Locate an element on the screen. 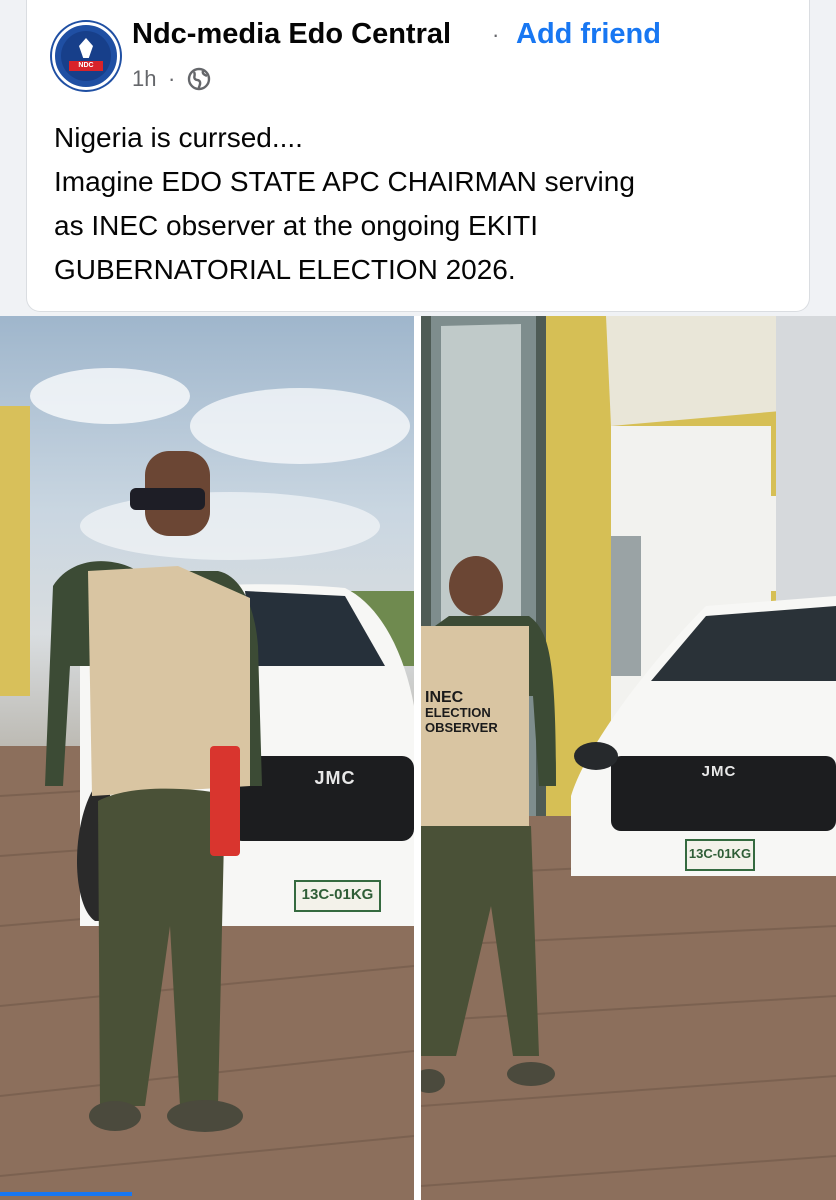  vest-line-election: ELECTION is located at coordinates (458, 712).